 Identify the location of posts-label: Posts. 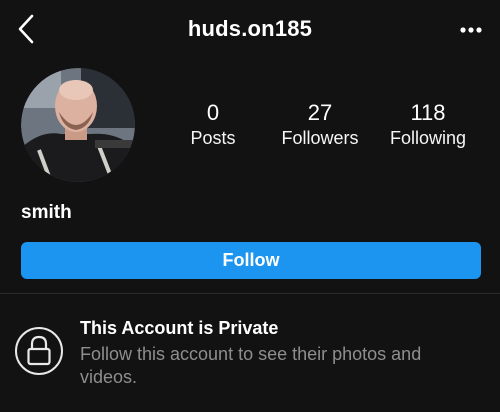
(213, 138).